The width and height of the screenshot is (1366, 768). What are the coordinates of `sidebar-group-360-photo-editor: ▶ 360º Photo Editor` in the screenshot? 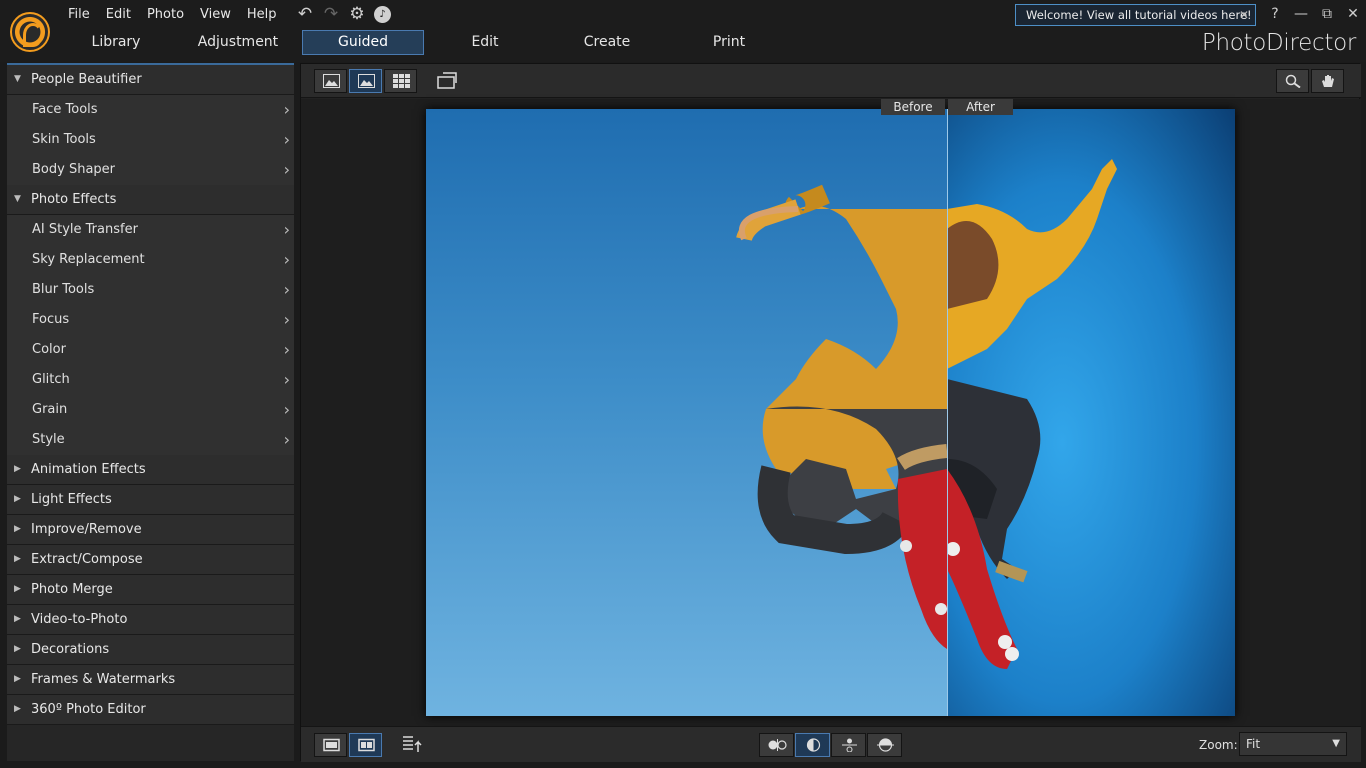 It's located at (150, 710).